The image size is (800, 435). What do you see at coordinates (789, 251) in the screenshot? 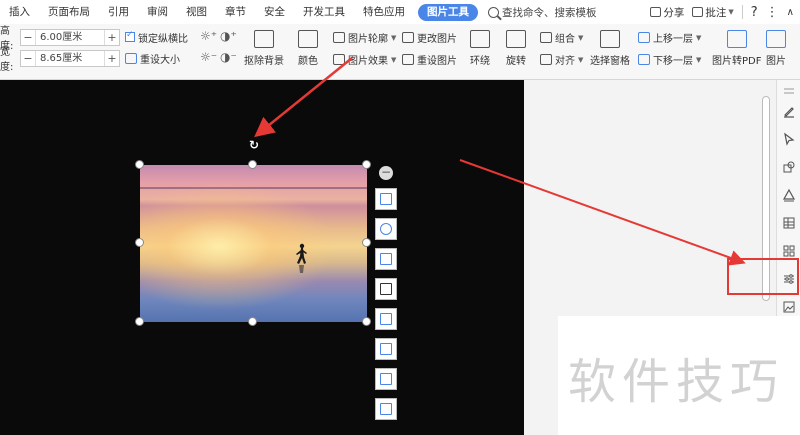
I see `grid-icon` at bounding box center [789, 251].